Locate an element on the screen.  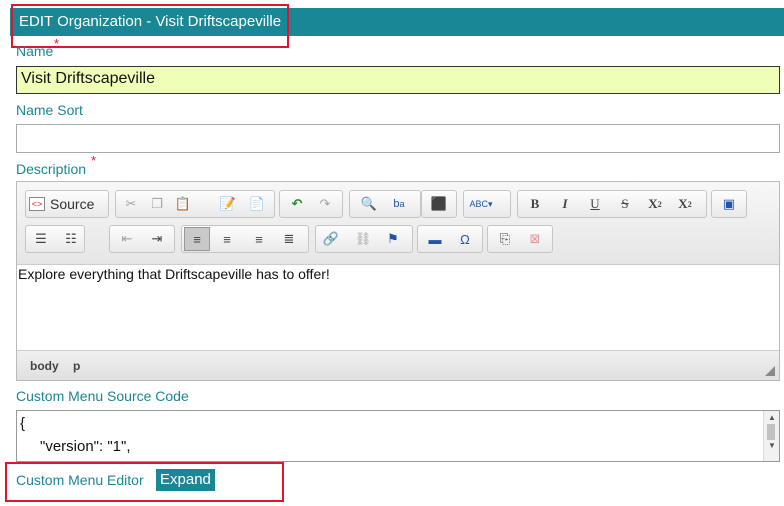
paste-word-icon: 📄 is located at coordinates (257, 204).